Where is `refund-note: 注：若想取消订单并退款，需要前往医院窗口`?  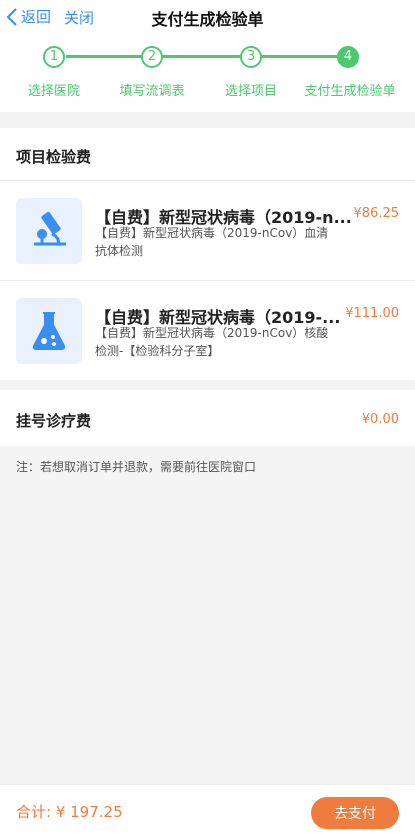
refund-note: 注：若想取消订单并退款，需要前往医院窗口 is located at coordinates (136, 467).